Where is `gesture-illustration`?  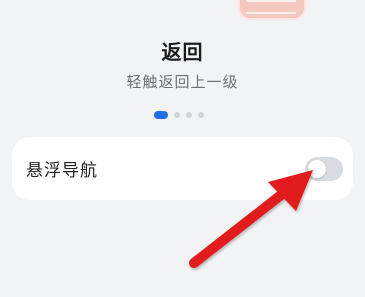
gesture-illustration is located at coordinates (272, 10).